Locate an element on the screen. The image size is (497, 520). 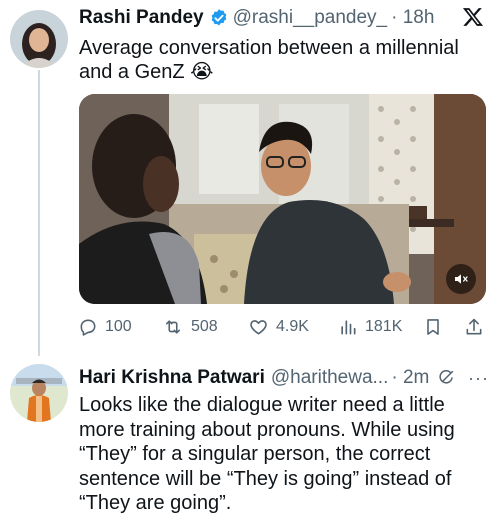
avatar-image is located at coordinates (39, 39).